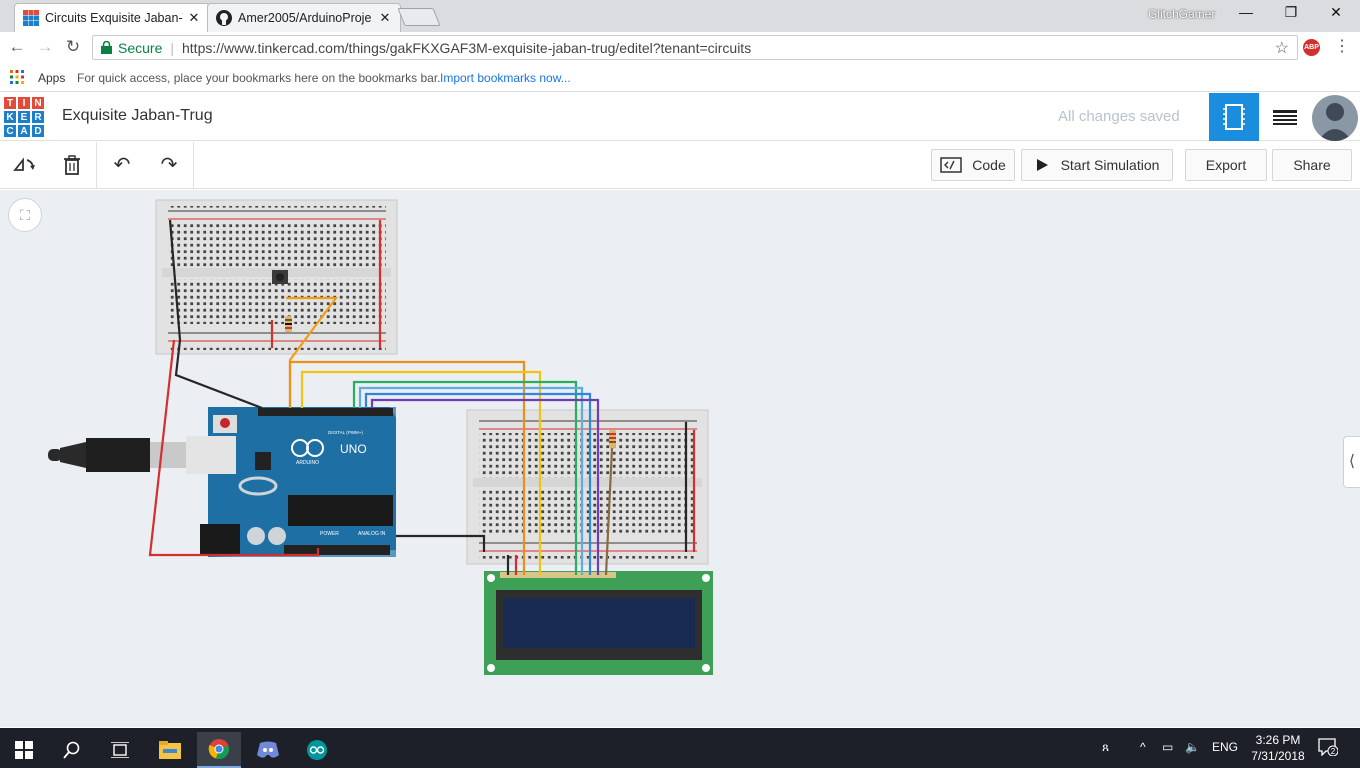 The height and width of the screenshot is (768, 1360). I want to click on secure-label: Secure, so click(140, 47).